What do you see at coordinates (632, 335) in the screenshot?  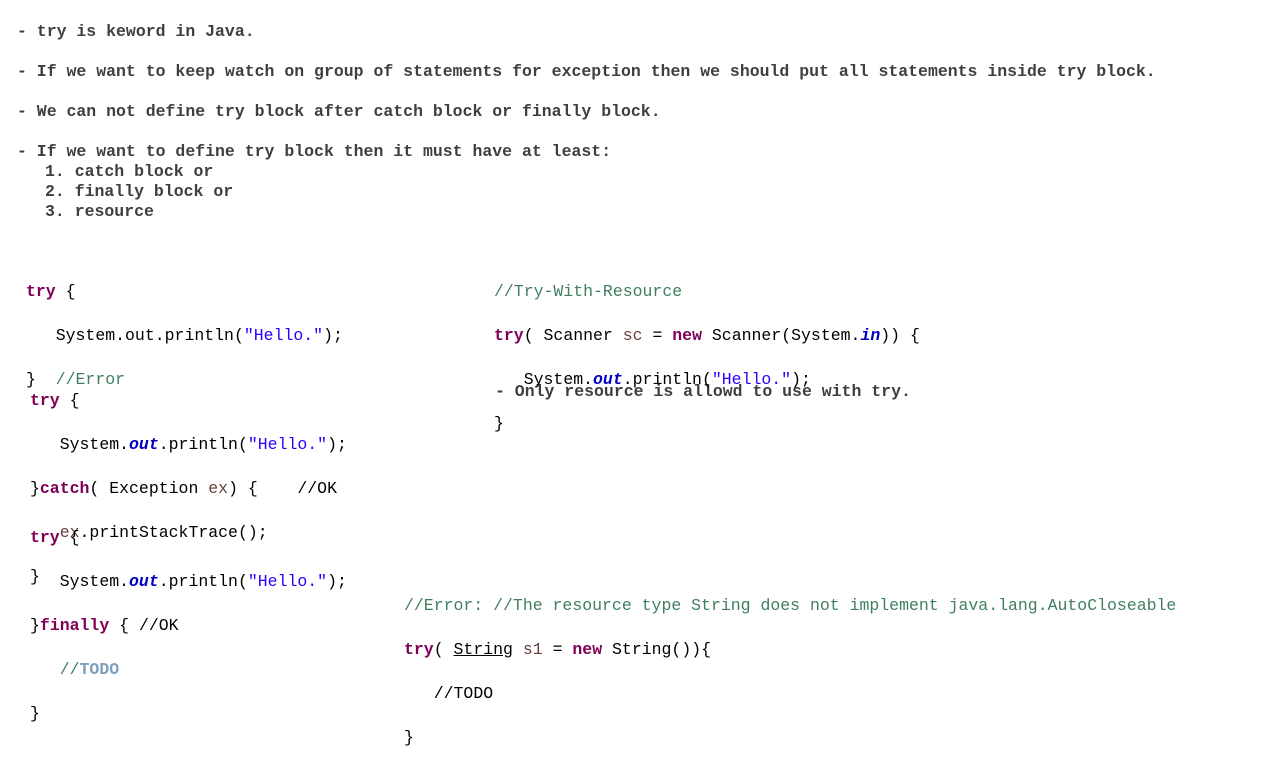 I see `variable: sc` at bounding box center [632, 335].